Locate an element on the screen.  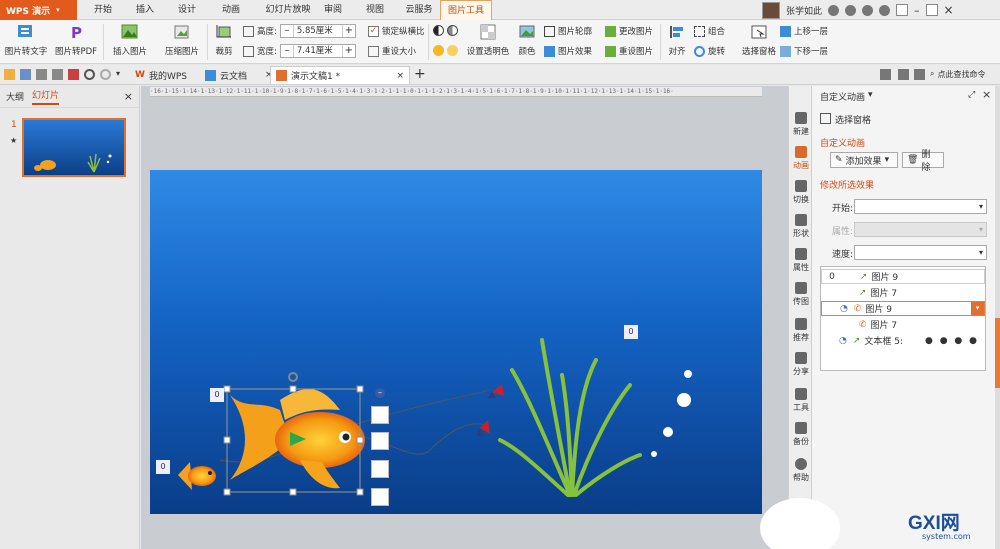
set-transparent-button: 设置透明色 is located at coordinates (488, 40).